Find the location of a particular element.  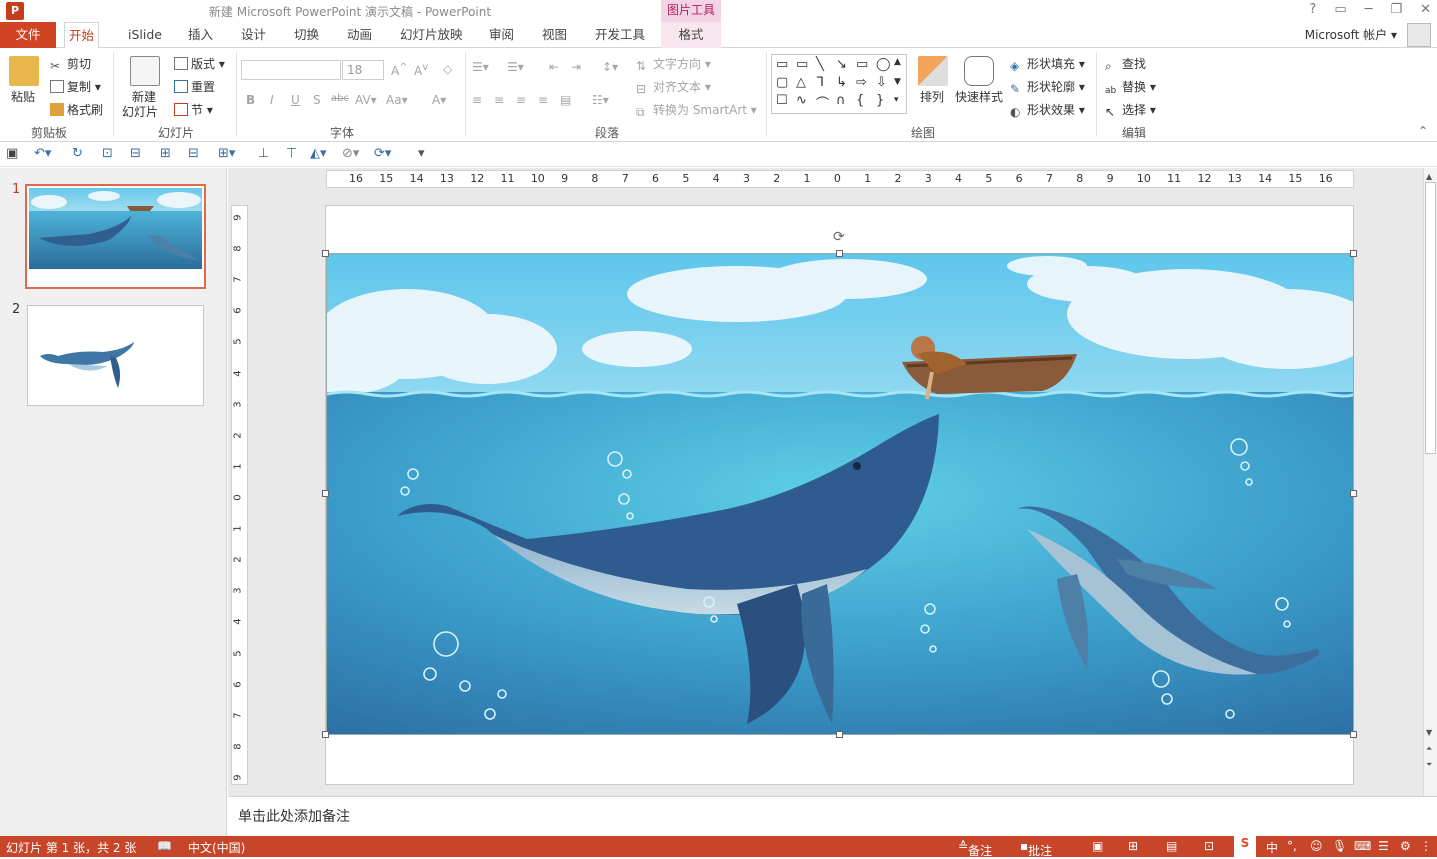

avatar is located at coordinates (1419, 35).